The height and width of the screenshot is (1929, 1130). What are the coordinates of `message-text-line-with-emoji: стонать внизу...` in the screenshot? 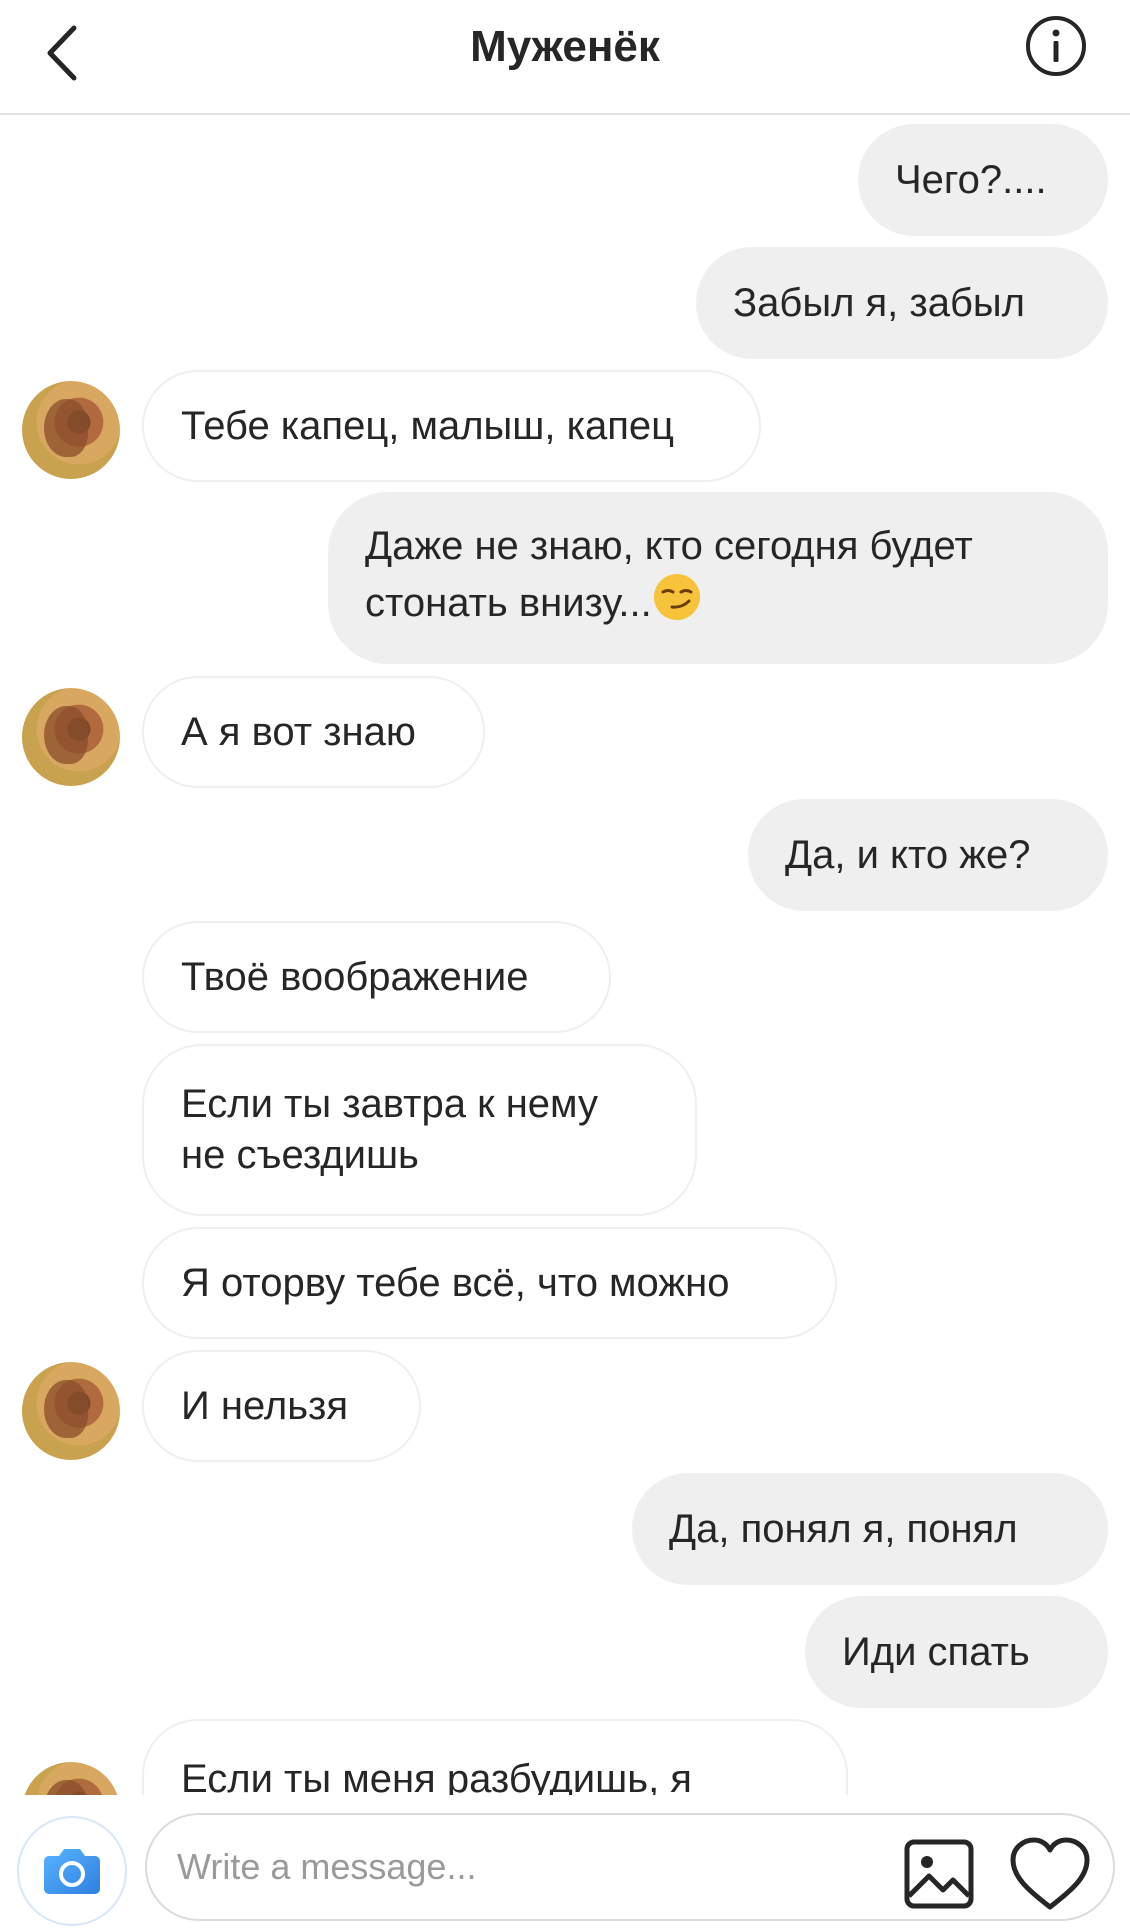 It's located at (718, 603).